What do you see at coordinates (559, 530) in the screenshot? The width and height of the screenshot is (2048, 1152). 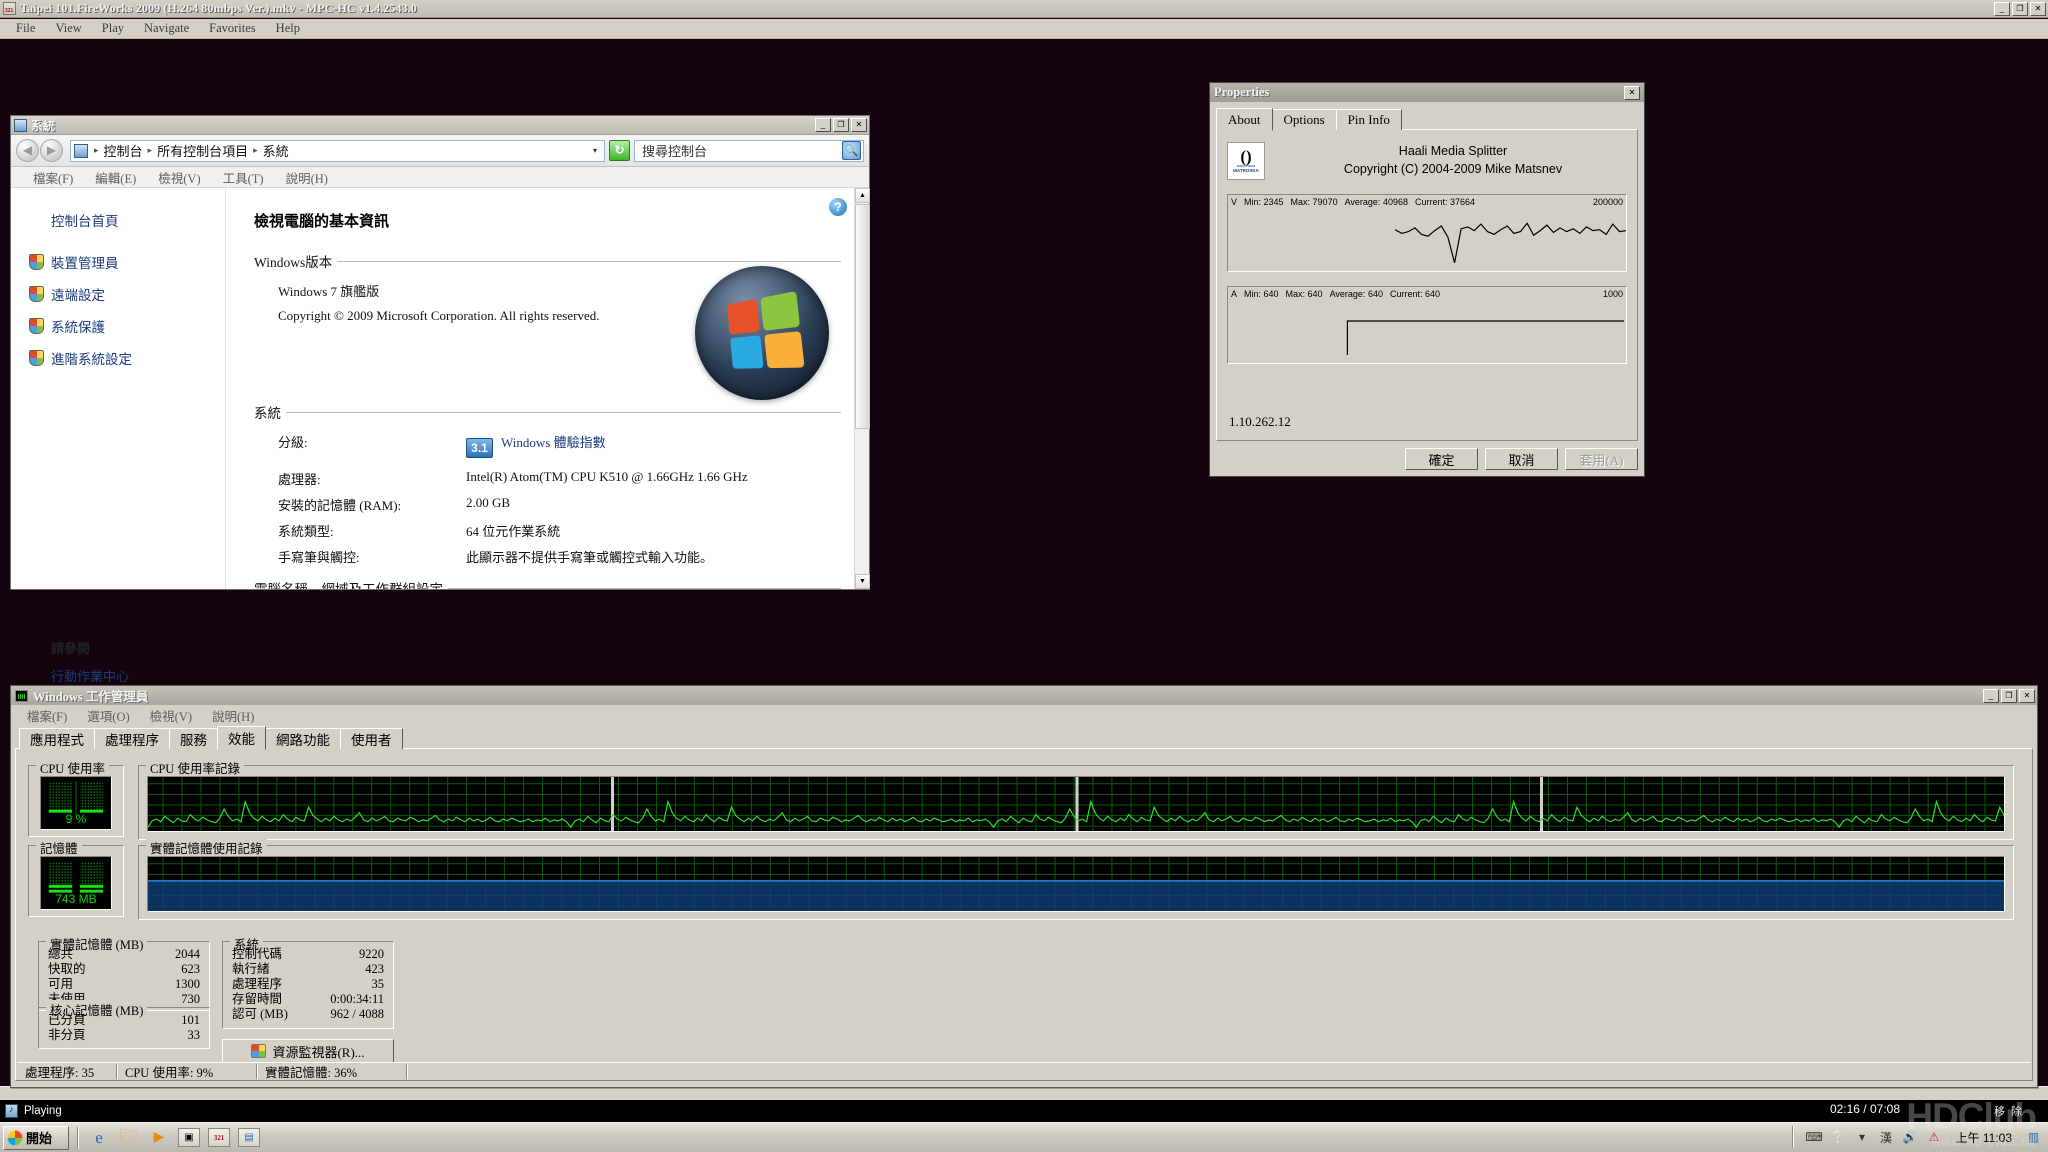 I see `table-row-system-type: 系統類型: 64 位元作業系統` at bounding box center [559, 530].